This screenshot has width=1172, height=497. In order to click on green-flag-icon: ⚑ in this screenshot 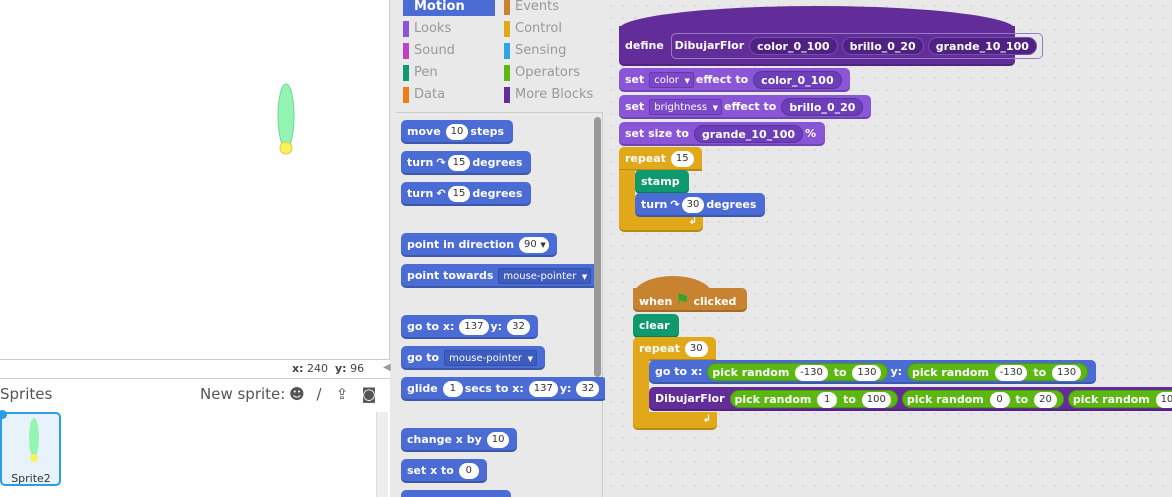, I will do `click(682, 299)`.